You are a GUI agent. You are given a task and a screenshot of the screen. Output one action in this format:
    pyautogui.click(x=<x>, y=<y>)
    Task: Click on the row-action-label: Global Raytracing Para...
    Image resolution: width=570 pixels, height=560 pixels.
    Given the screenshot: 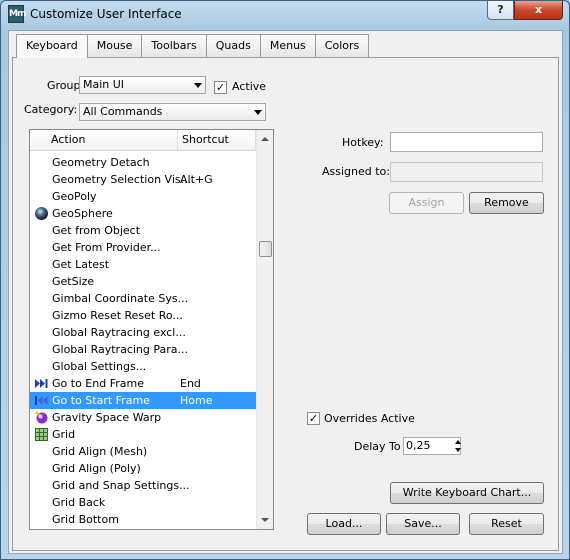 What is the action you would take?
    pyautogui.click(x=120, y=349)
    